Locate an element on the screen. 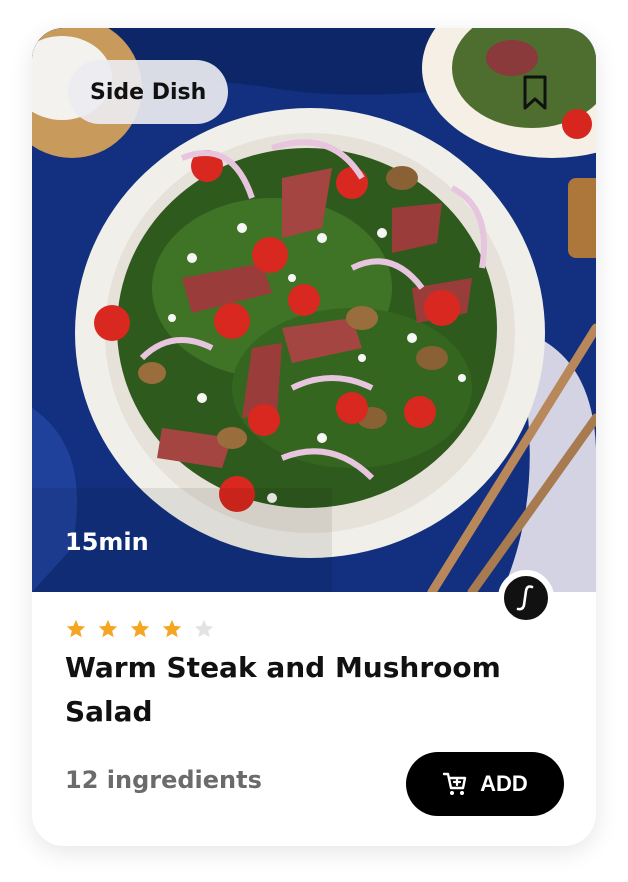 The width and height of the screenshot is (628, 882). cart-add-icon is located at coordinates (454, 783).